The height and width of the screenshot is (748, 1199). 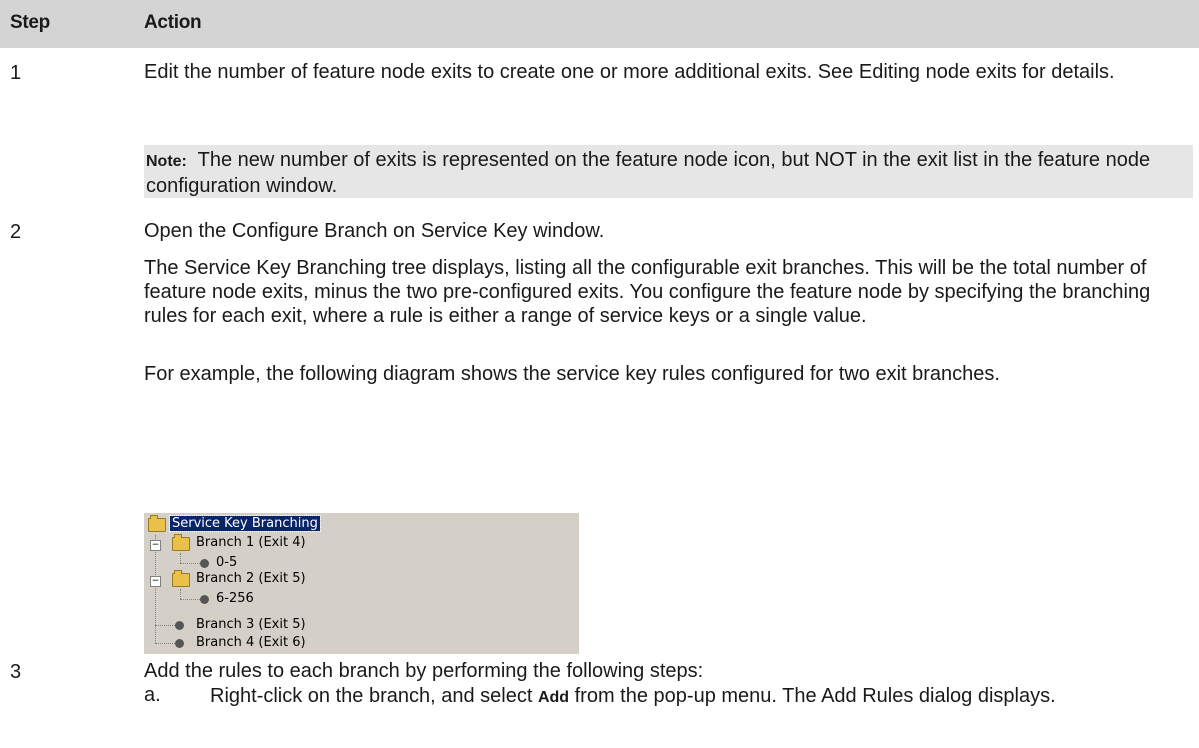 What do you see at coordinates (16, 232) in the screenshot?
I see `step-number-2: 2` at bounding box center [16, 232].